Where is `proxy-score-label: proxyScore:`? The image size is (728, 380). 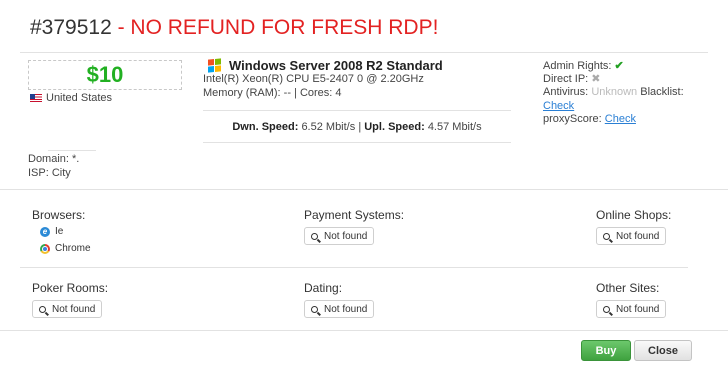
proxy-score-label: proxyScore: is located at coordinates (572, 119).